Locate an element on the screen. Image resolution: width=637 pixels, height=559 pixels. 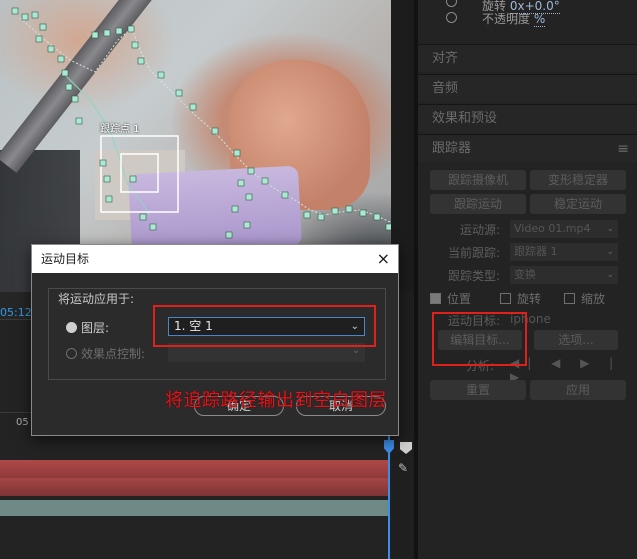
opacity-stopwatch-icon is located at coordinates (451, 17).